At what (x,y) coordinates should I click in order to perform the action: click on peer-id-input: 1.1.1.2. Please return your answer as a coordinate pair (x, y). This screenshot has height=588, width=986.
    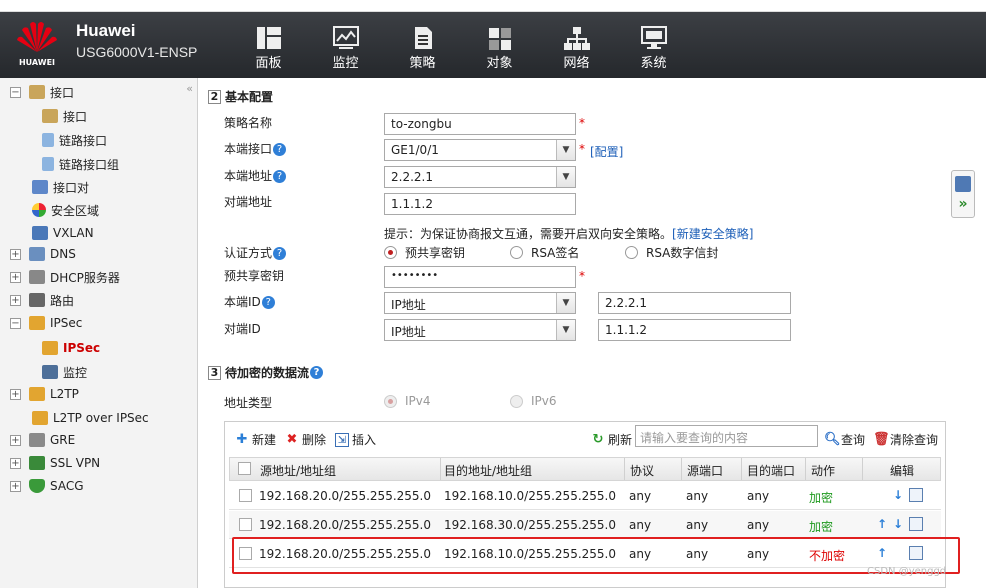
    Looking at the image, I should click on (694, 330).